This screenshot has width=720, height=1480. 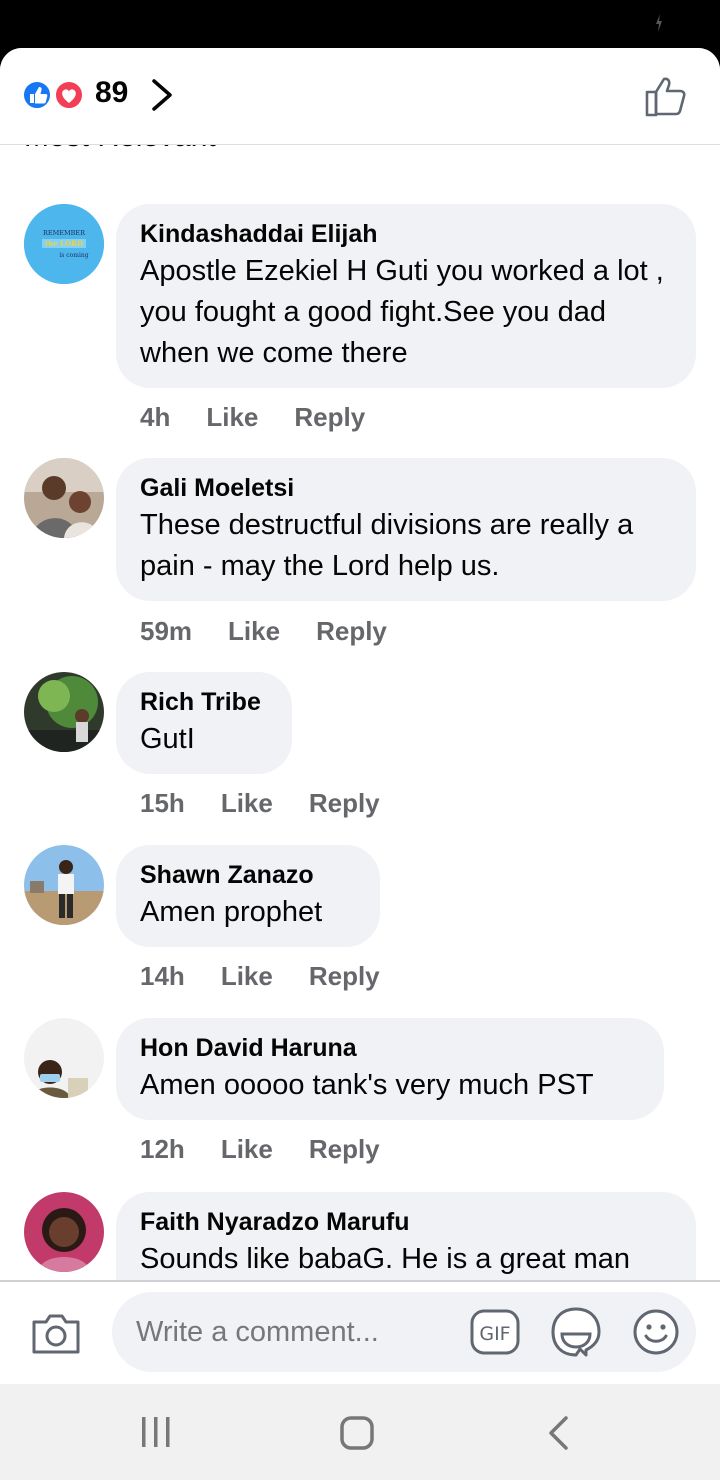 I want to click on comment-actions: 15h Like Reply, so click(x=278, y=803).